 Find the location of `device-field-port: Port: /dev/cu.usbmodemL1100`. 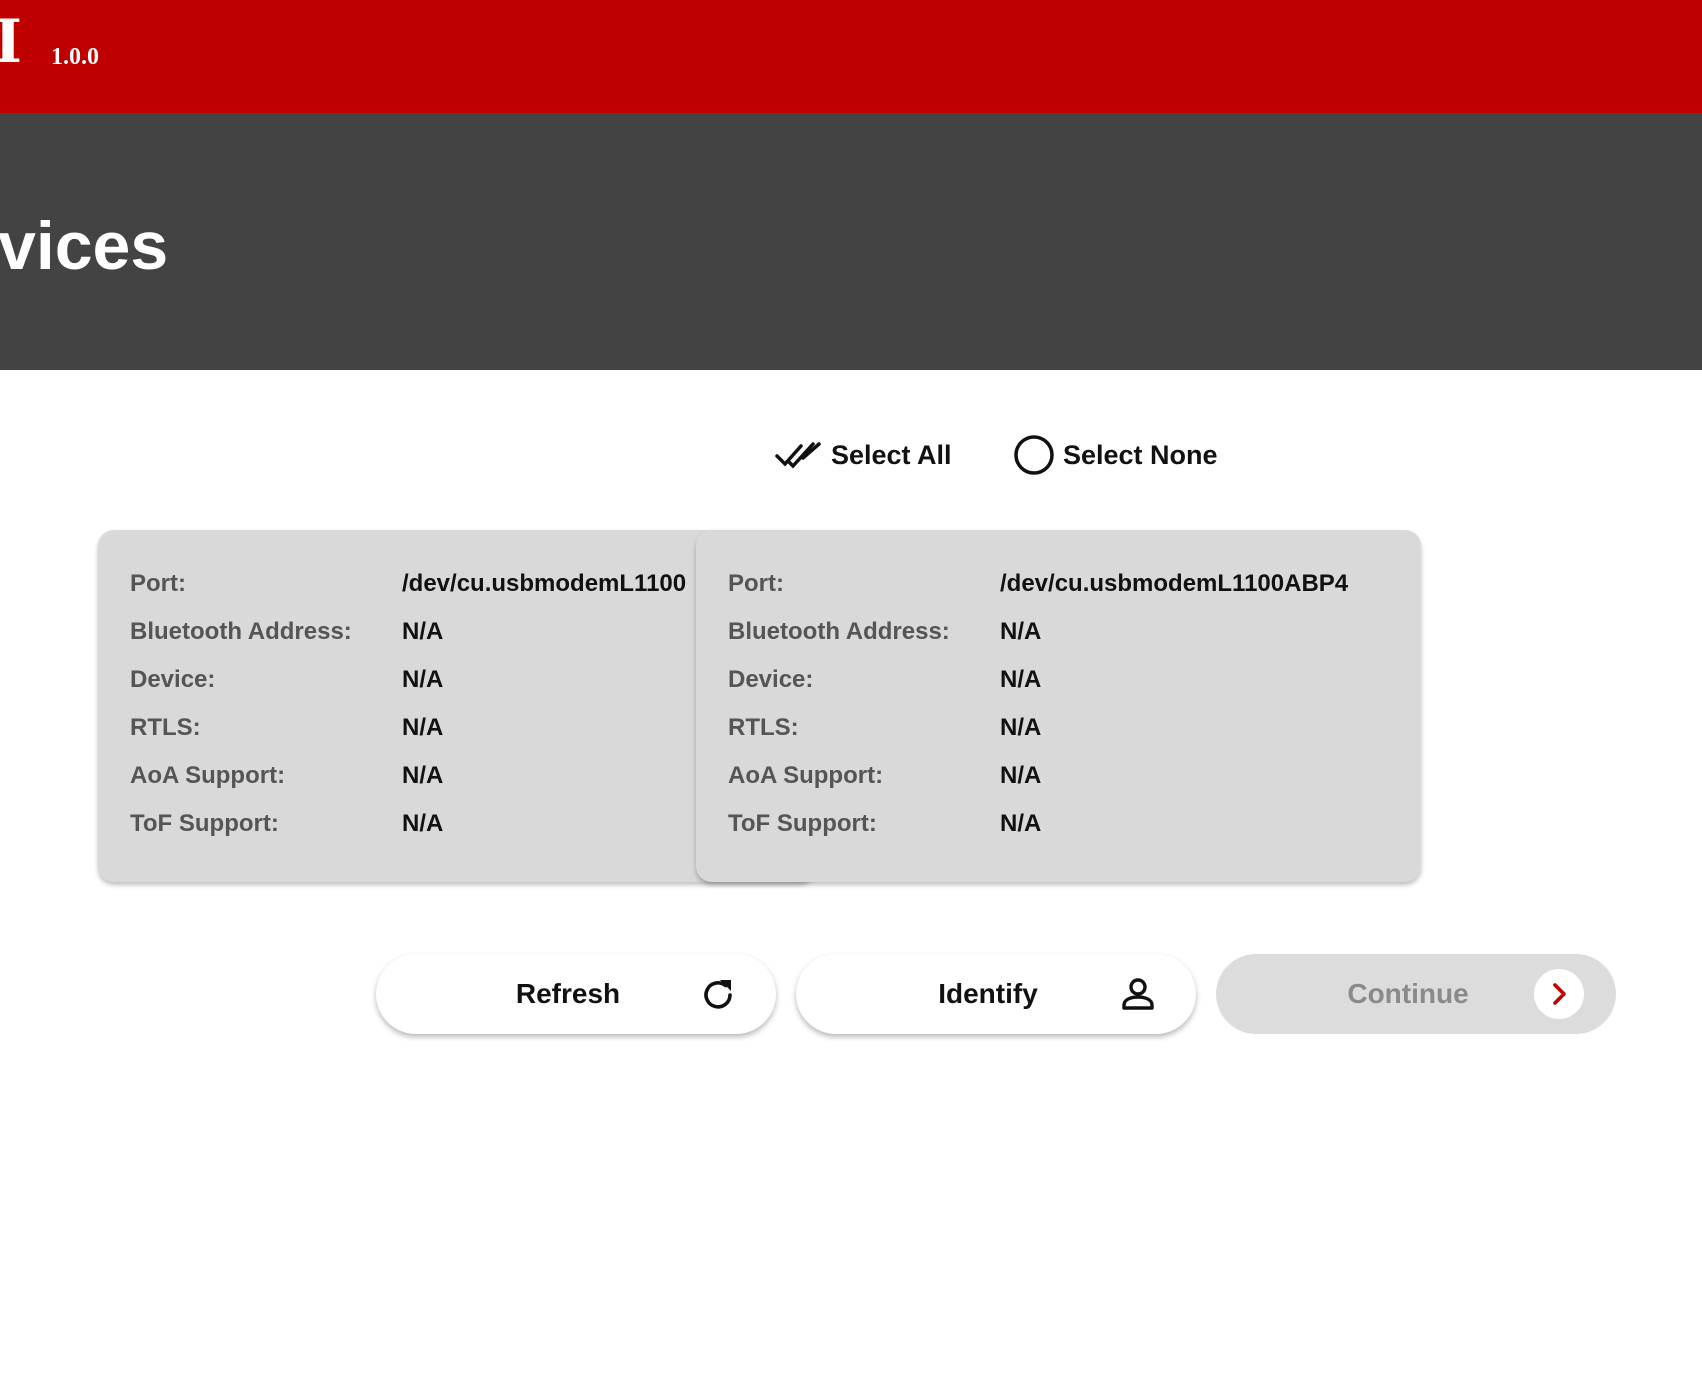

device-field-port: Port: /dev/cu.usbmodemL1100 is located at coordinates (408, 584).